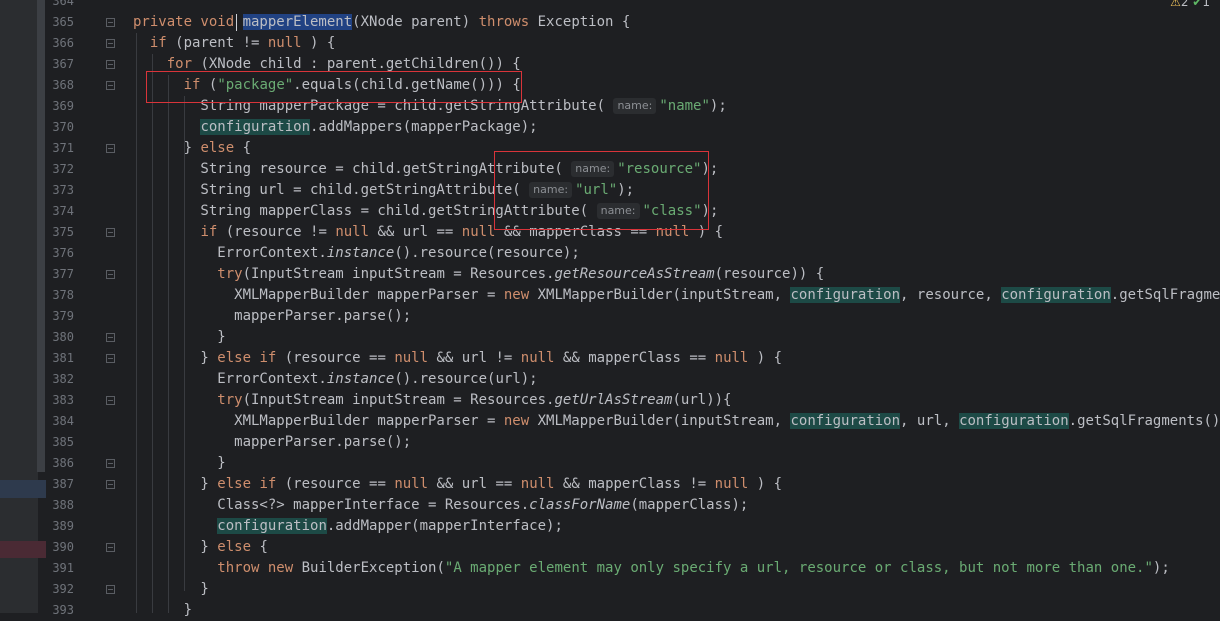  I want to click on inspection-status: ⚠2 ✔1, so click(1190, 4).